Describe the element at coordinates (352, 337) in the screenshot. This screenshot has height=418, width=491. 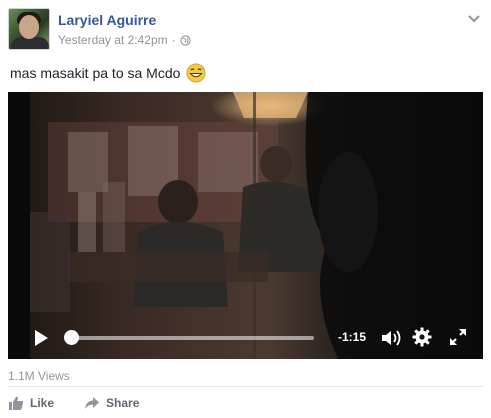
I see `time-remaining: -1:15` at that location.